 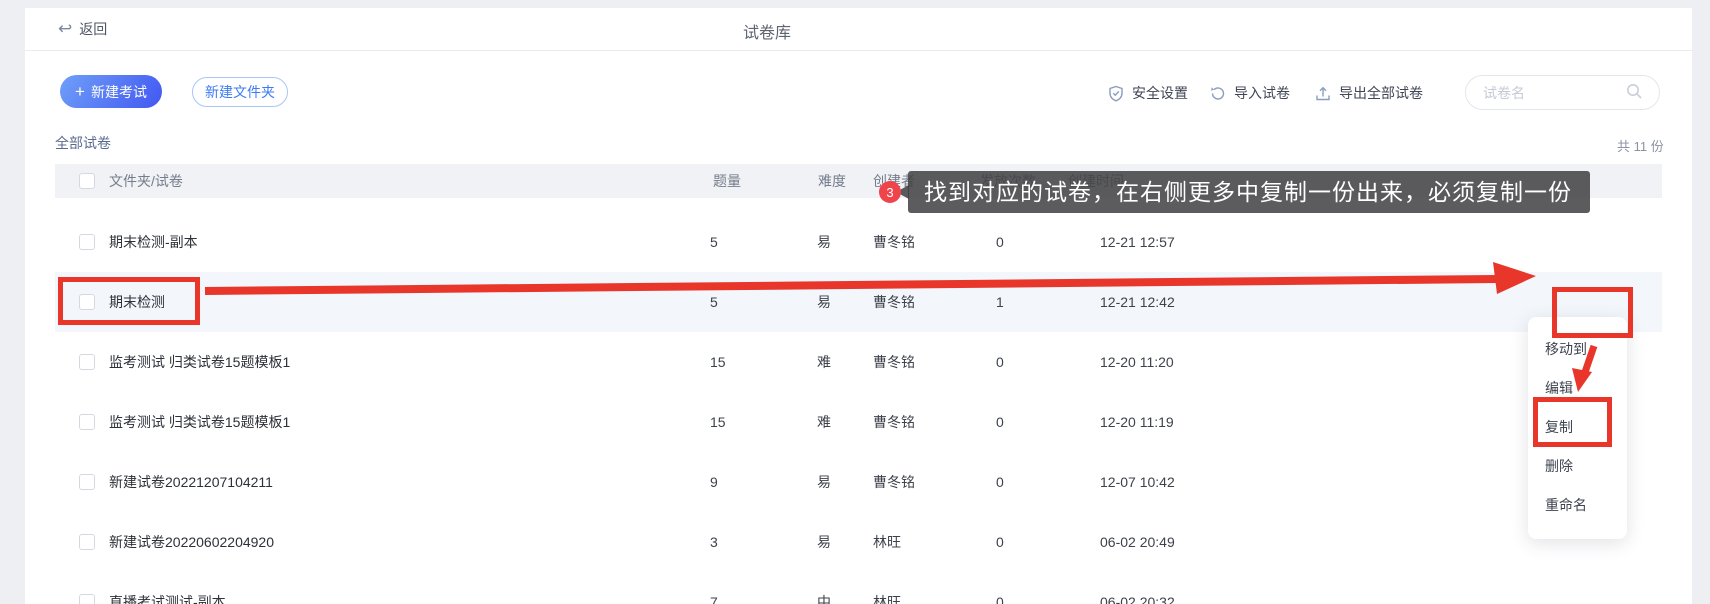 What do you see at coordinates (858, 50) in the screenshot?
I see `topbar-divider` at bounding box center [858, 50].